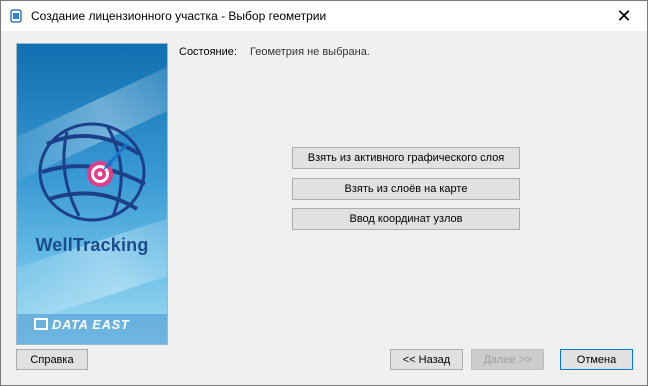  What do you see at coordinates (596, 359) in the screenshot?
I see `cancel-button: Отмена` at bounding box center [596, 359].